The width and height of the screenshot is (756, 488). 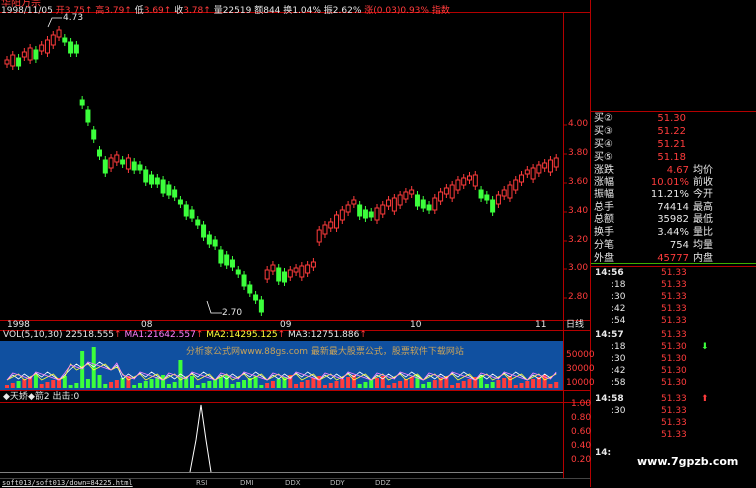 I want to click on order-row: 买④ 51.21, so click(x=673, y=144).